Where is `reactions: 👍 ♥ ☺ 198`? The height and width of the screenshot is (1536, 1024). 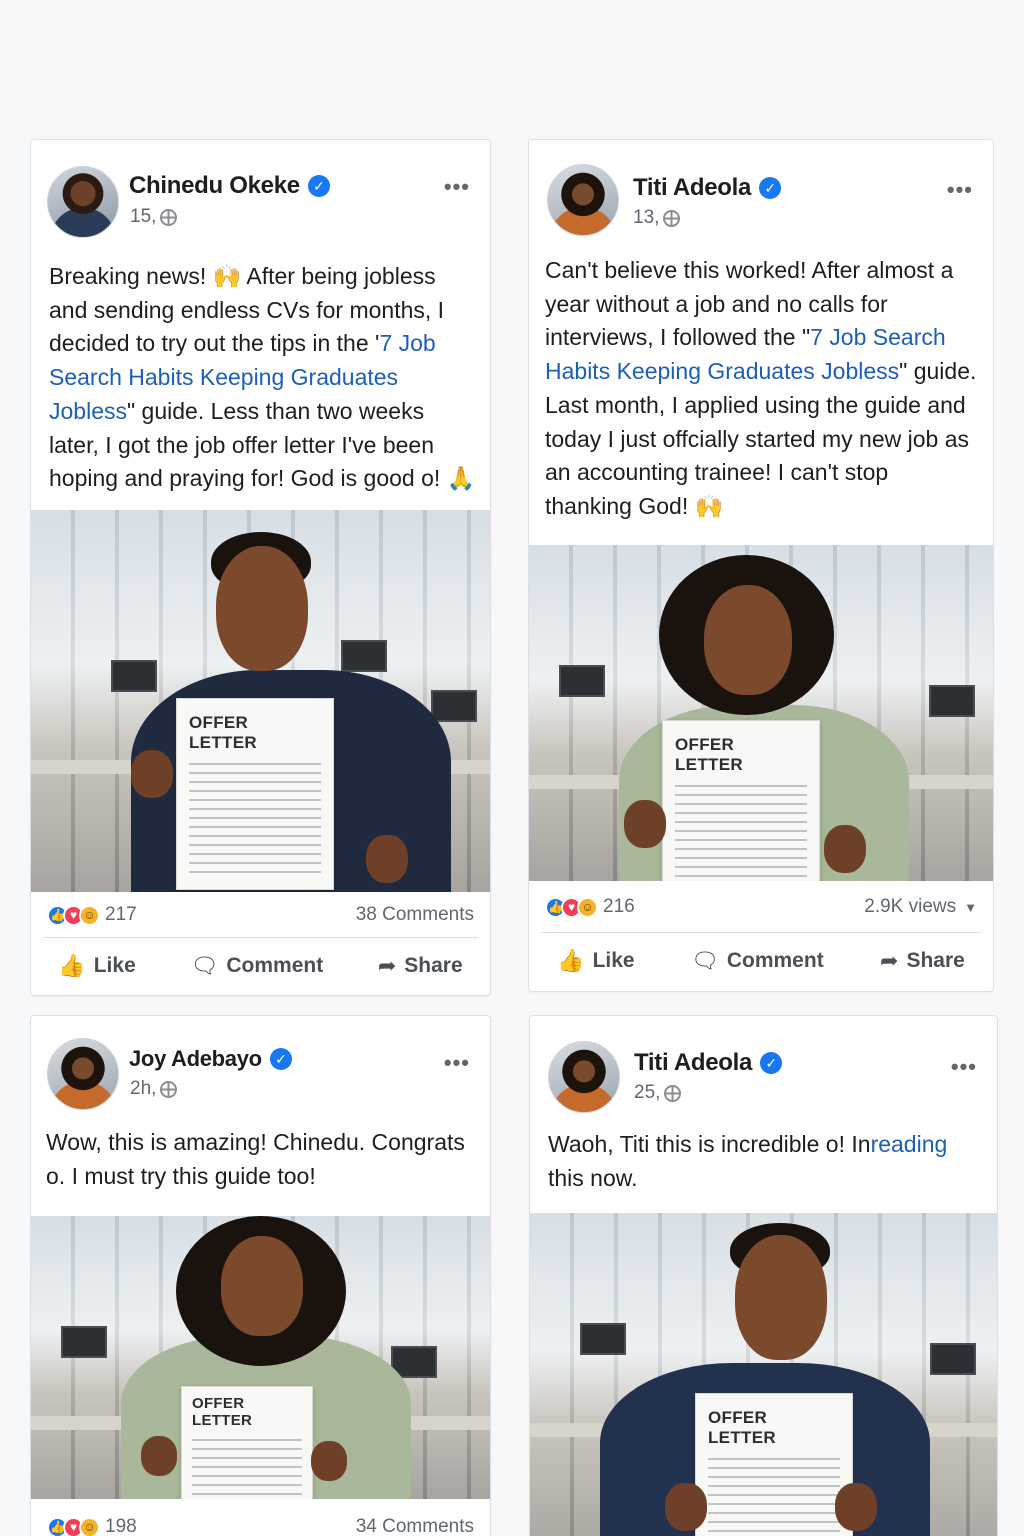 reactions: 👍 ♥ ☺ 198 is located at coordinates (92, 1526).